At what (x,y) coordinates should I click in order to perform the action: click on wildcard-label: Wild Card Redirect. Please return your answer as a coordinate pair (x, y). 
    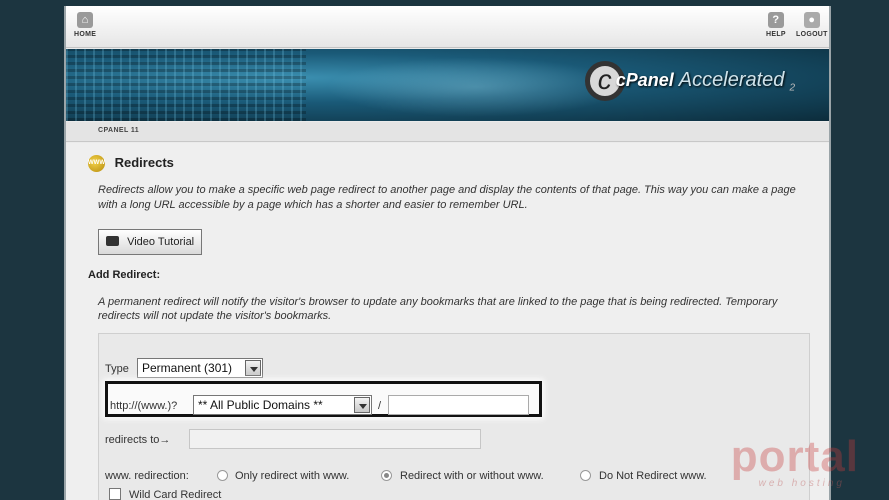
    Looking at the image, I should click on (175, 494).